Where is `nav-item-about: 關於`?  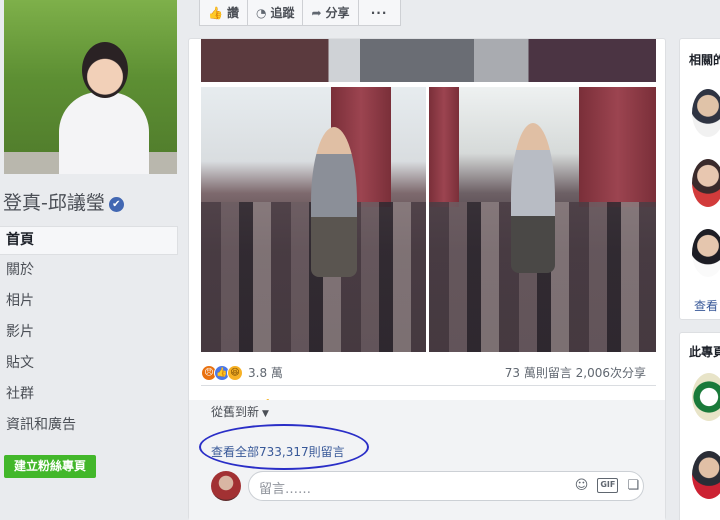 nav-item-about: 關於 is located at coordinates (89, 270).